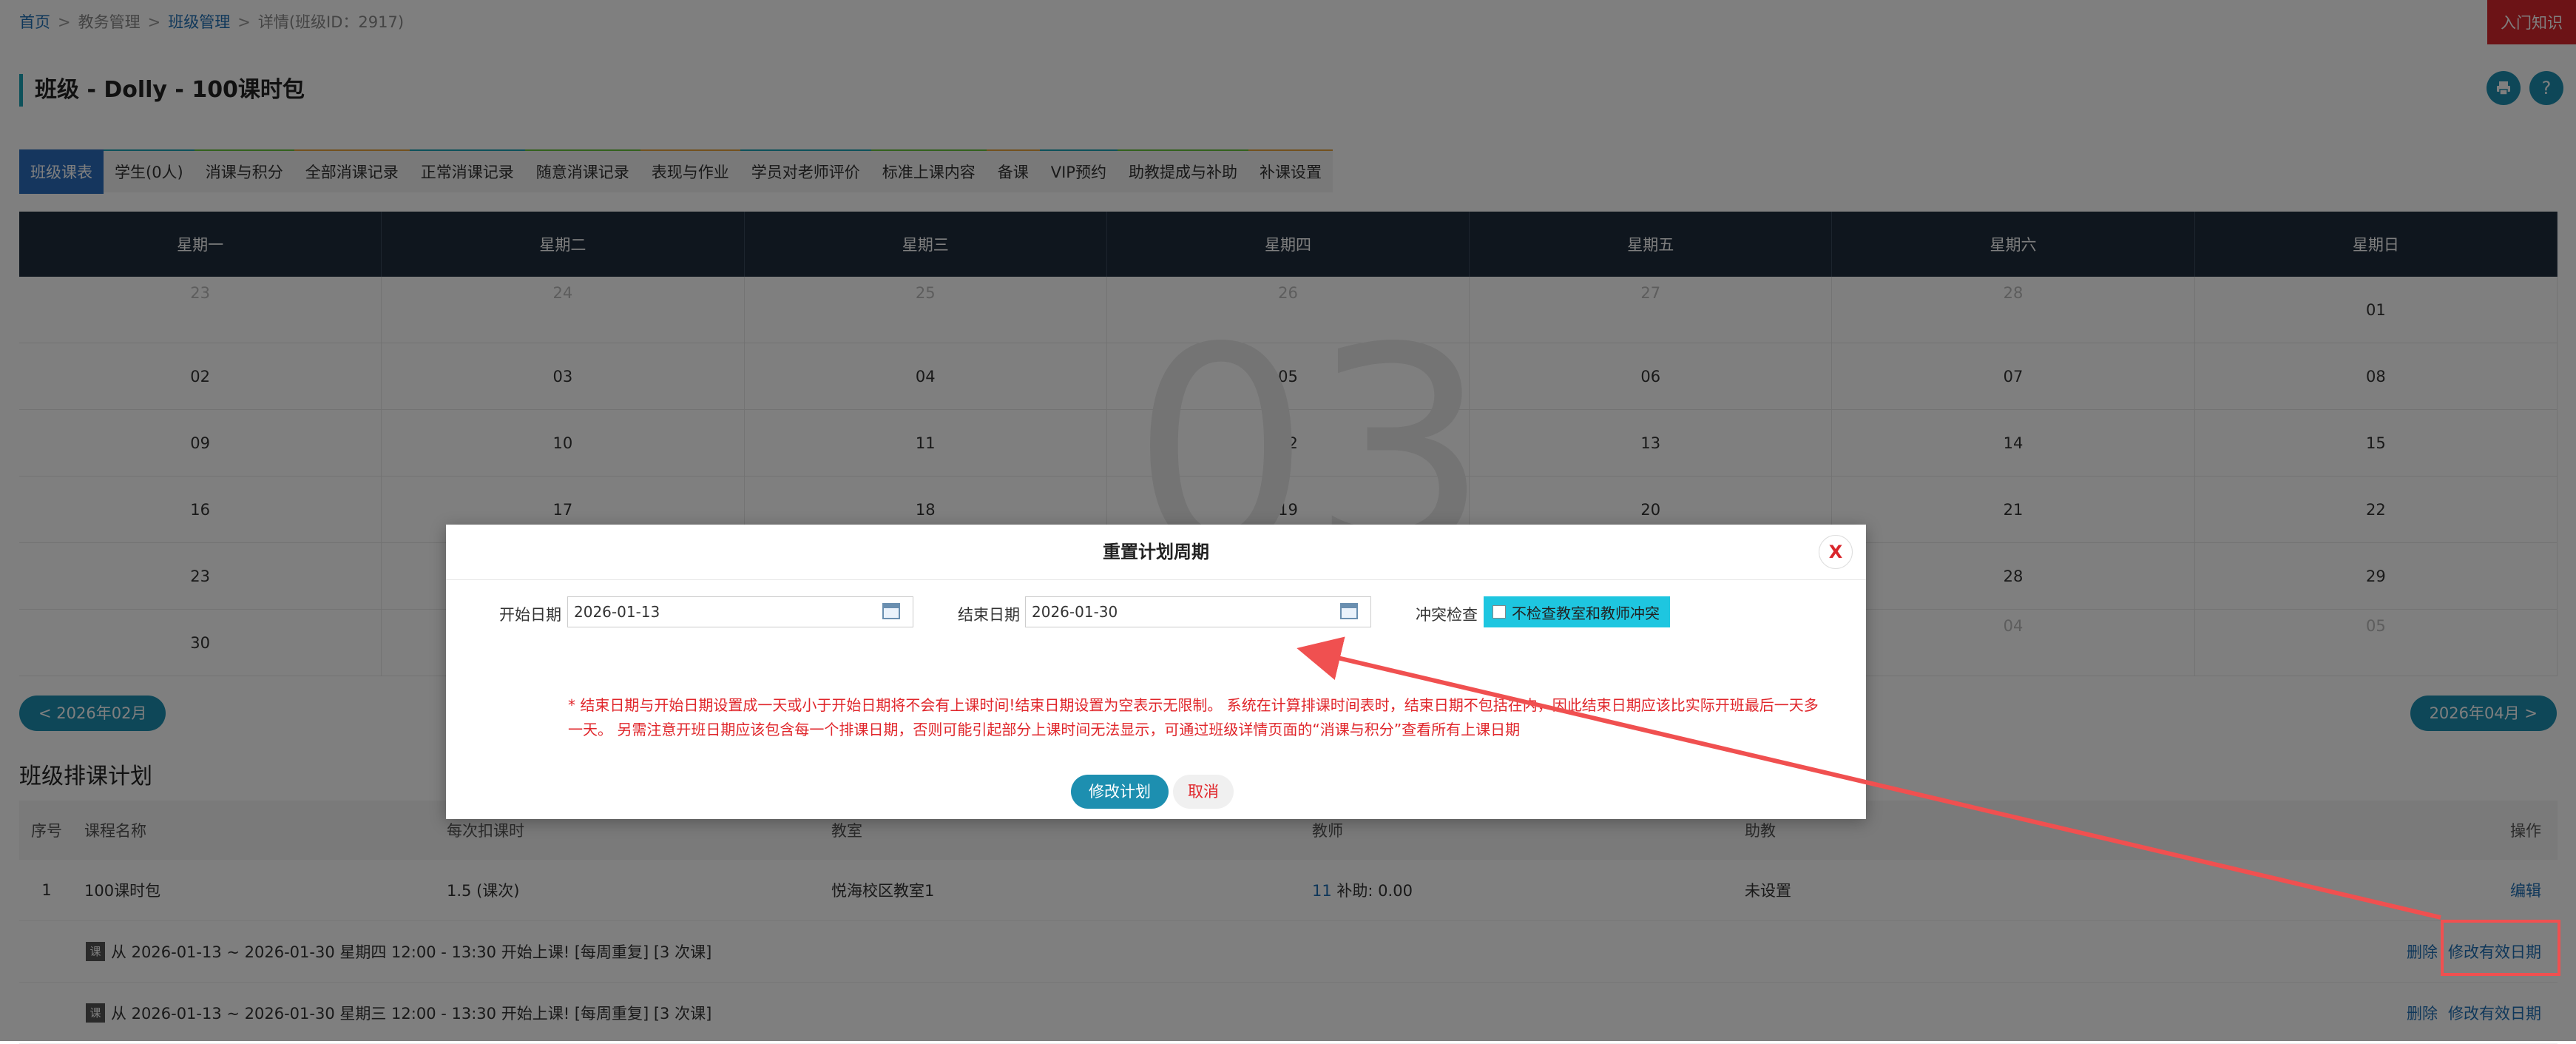  I want to click on annotation-highlight-box, so click(2500, 948).